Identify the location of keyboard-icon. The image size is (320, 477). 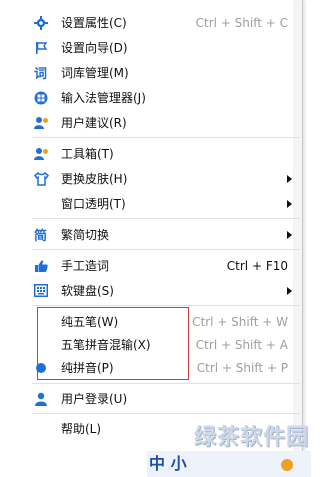
(41, 291).